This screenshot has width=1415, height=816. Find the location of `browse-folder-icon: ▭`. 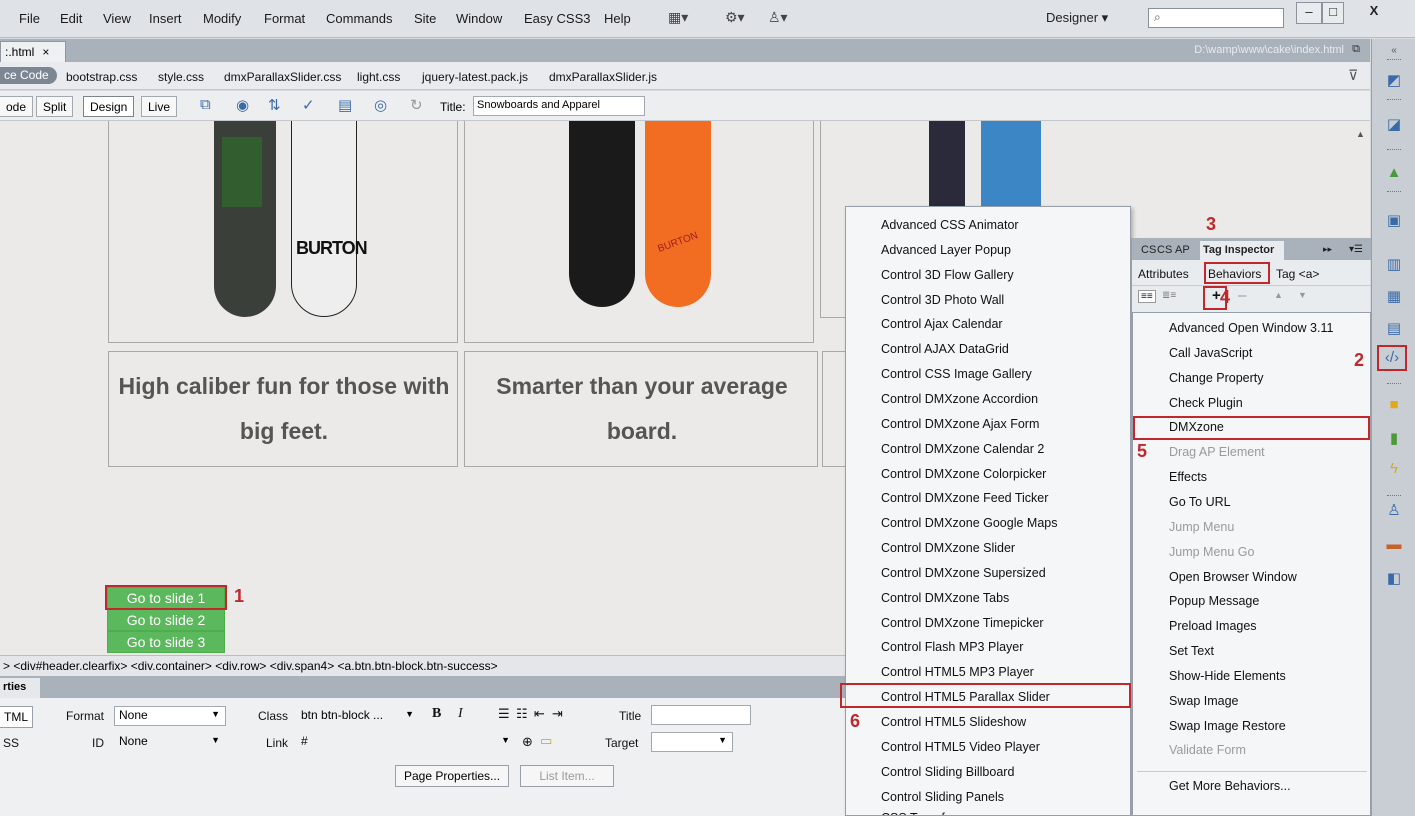

browse-folder-icon: ▭ is located at coordinates (546, 741).